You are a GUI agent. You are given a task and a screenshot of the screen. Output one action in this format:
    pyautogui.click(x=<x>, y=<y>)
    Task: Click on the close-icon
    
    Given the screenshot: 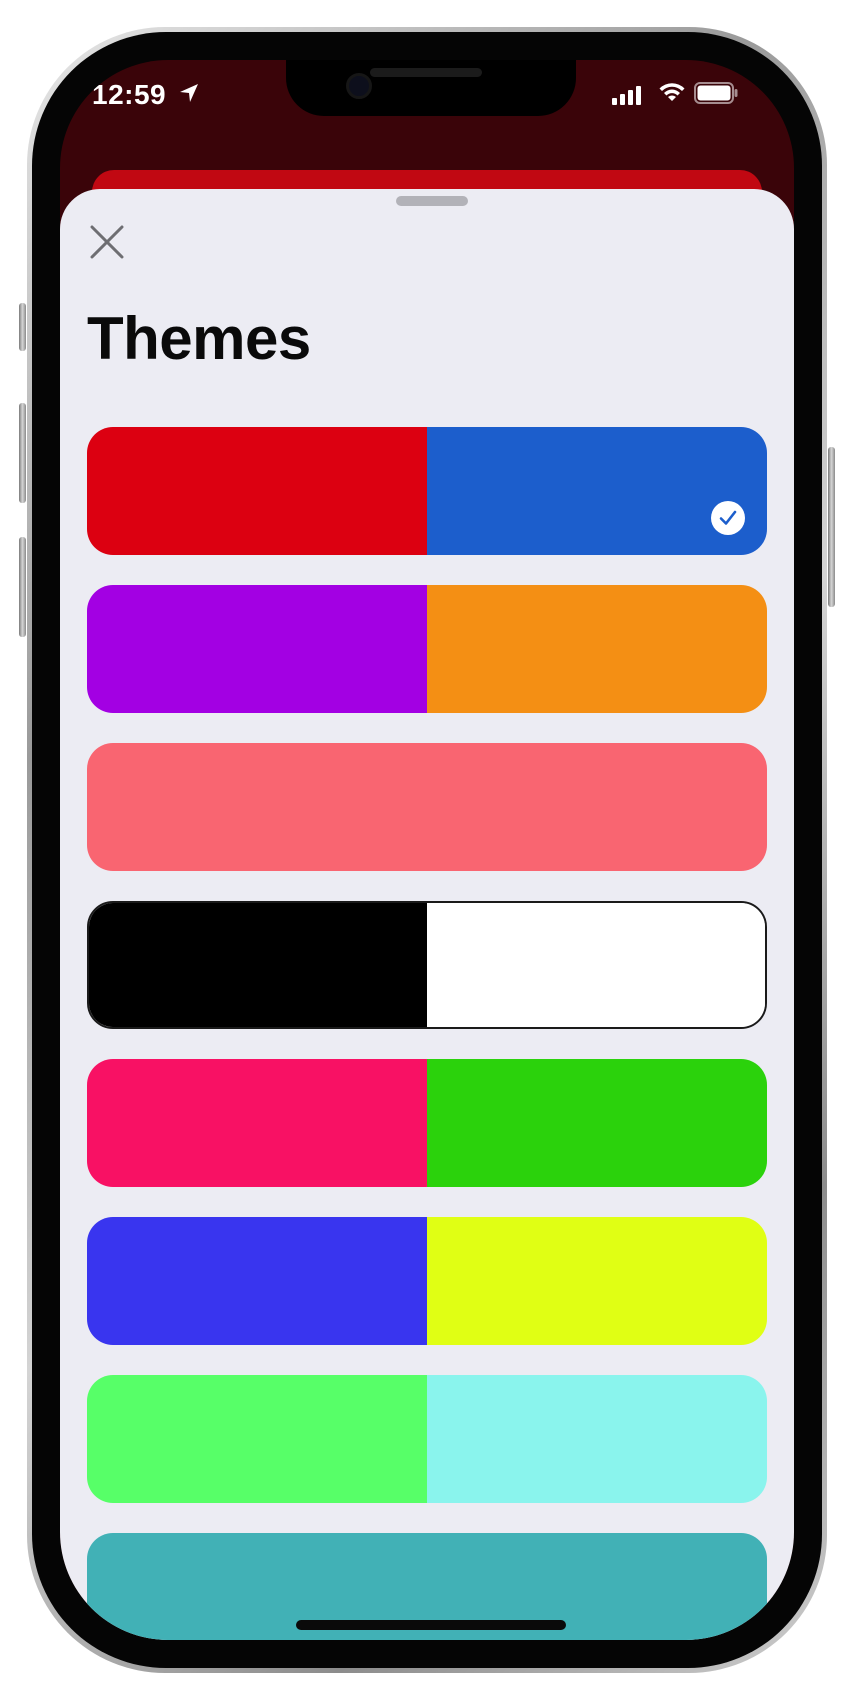 What is the action you would take?
    pyautogui.click(x=107, y=242)
    